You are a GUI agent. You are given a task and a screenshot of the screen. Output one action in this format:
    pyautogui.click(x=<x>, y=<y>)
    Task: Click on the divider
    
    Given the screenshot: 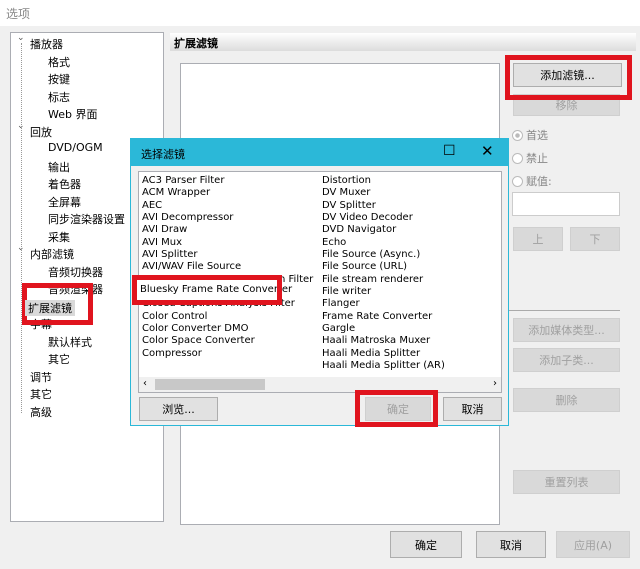 What is the action you would take?
    pyautogui.click(x=564, y=310)
    